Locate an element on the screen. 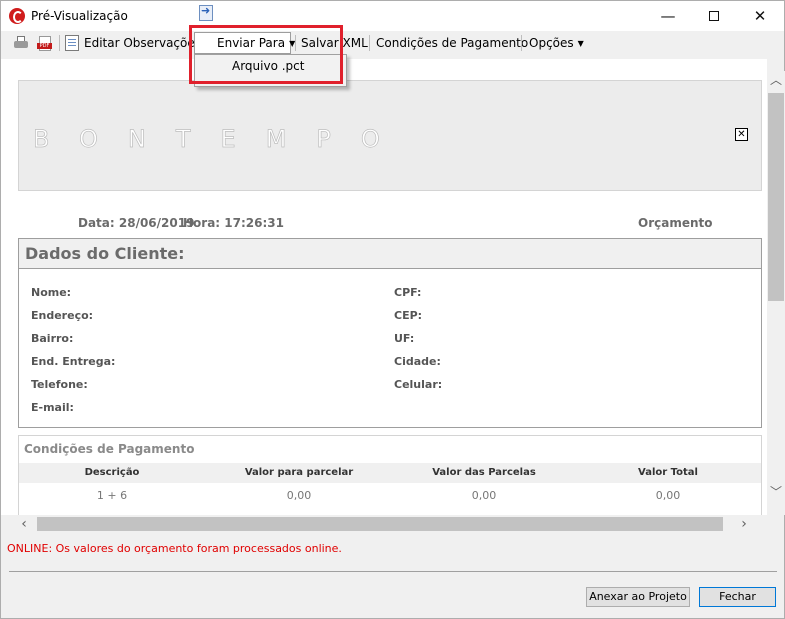 The image size is (785, 619). enviar-para-menu: Arquivo .pct is located at coordinates (270, 70).